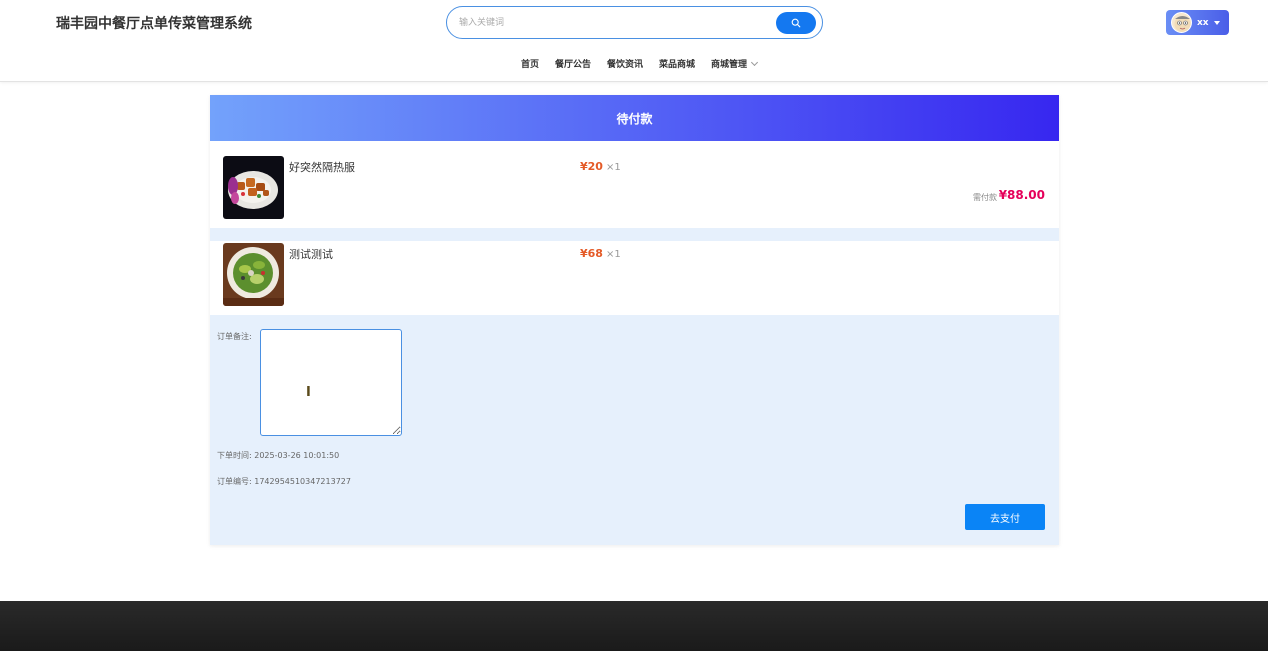 Image resolution: width=1268 pixels, height=651 pixels. What do you see at coordinates (985, 197) in the screenshot?
I see `pay-label: 需付款` at bounding box center [985, 197].